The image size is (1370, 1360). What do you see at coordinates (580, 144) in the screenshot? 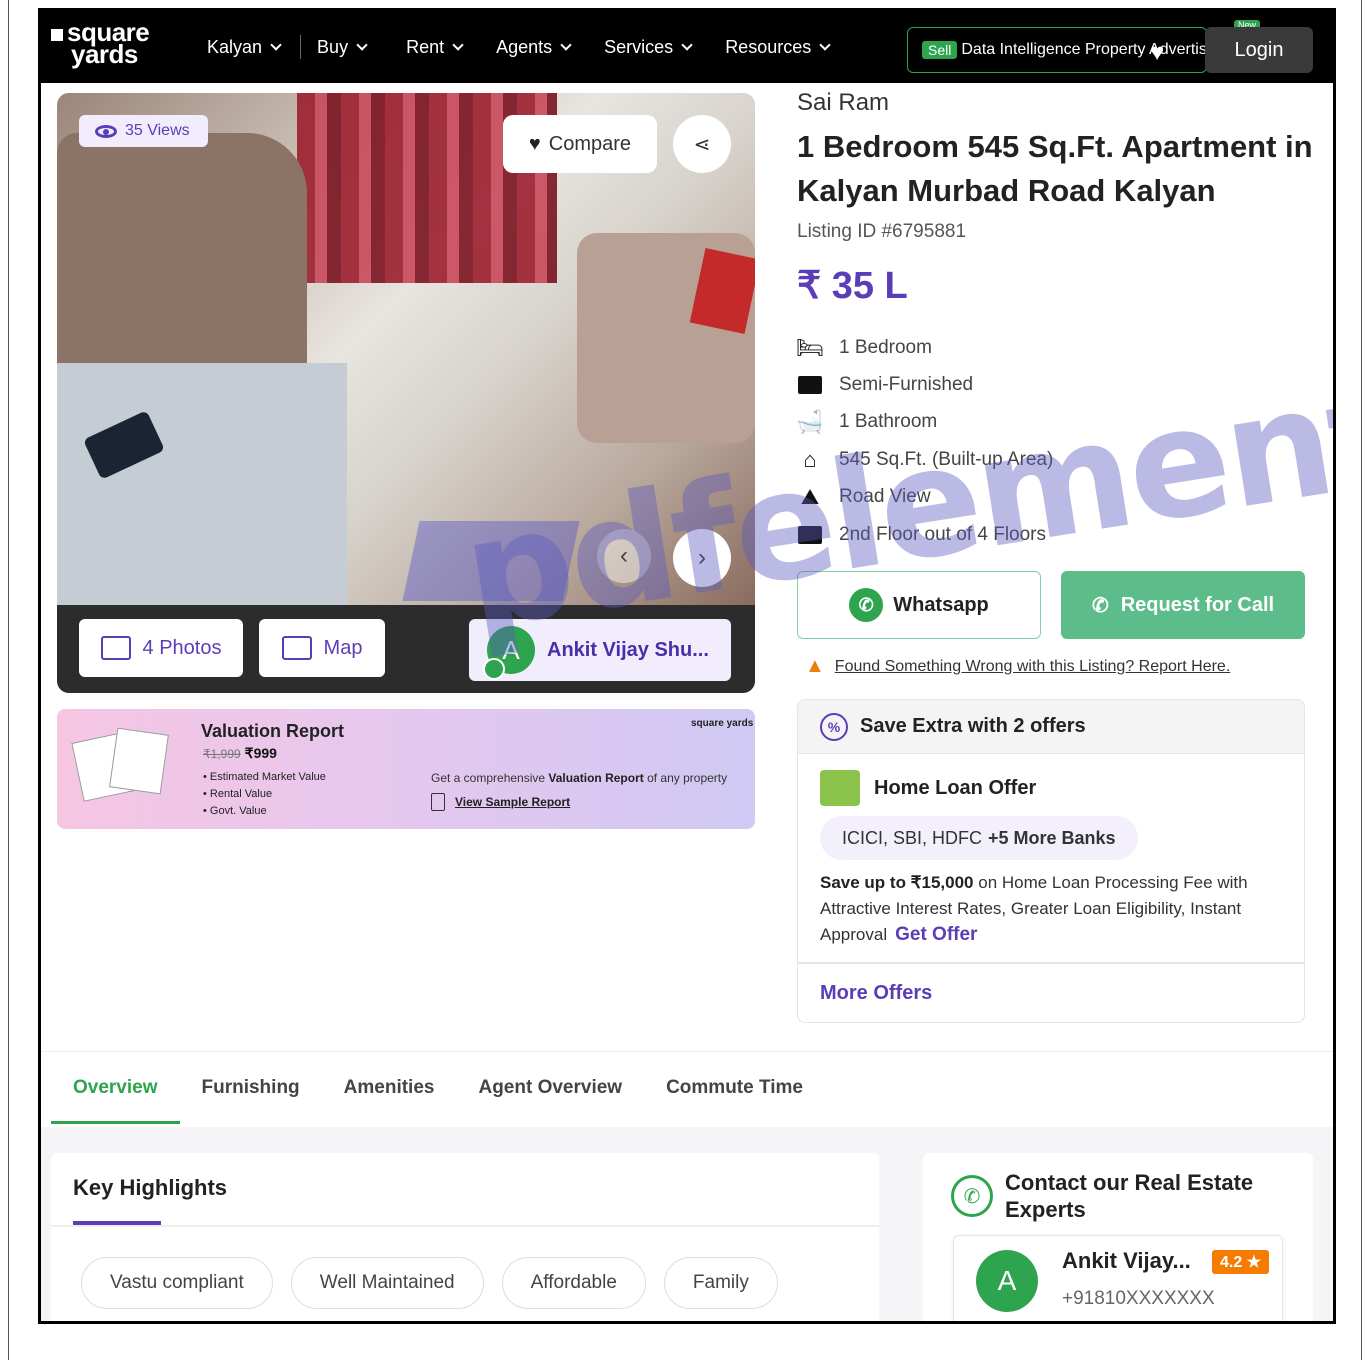
I see `compare-button: ♥ Compare` at bounding box center [580, 144].